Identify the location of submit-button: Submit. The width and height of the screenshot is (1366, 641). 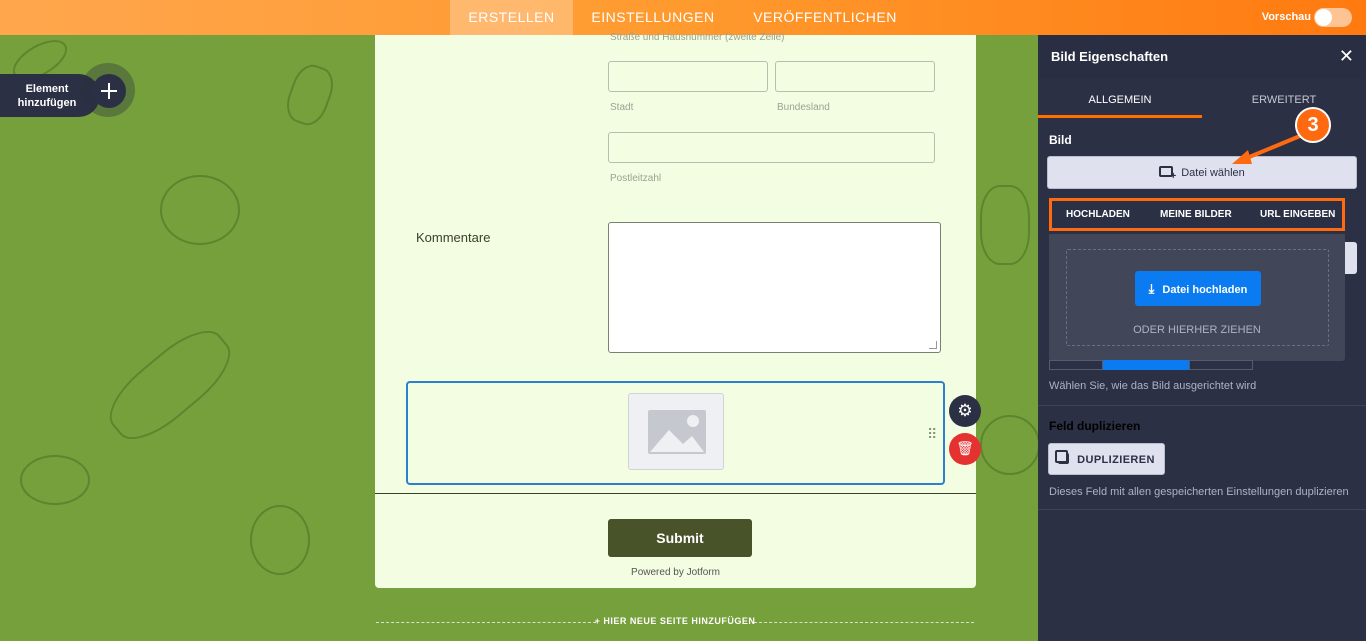
(680, 538).